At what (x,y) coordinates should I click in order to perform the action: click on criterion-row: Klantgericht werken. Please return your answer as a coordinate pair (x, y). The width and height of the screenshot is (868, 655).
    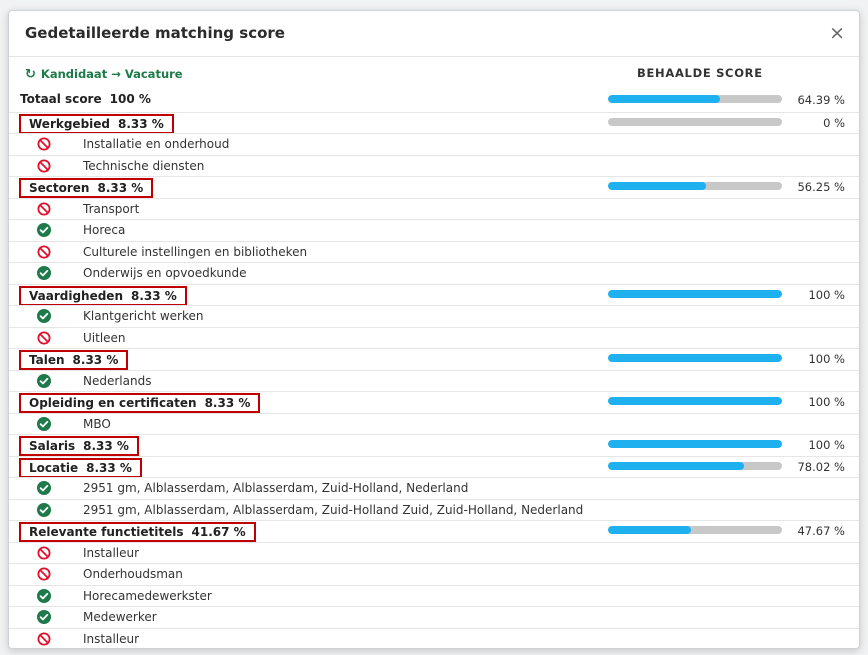
    Looking at the image, I should click on (434, 316).